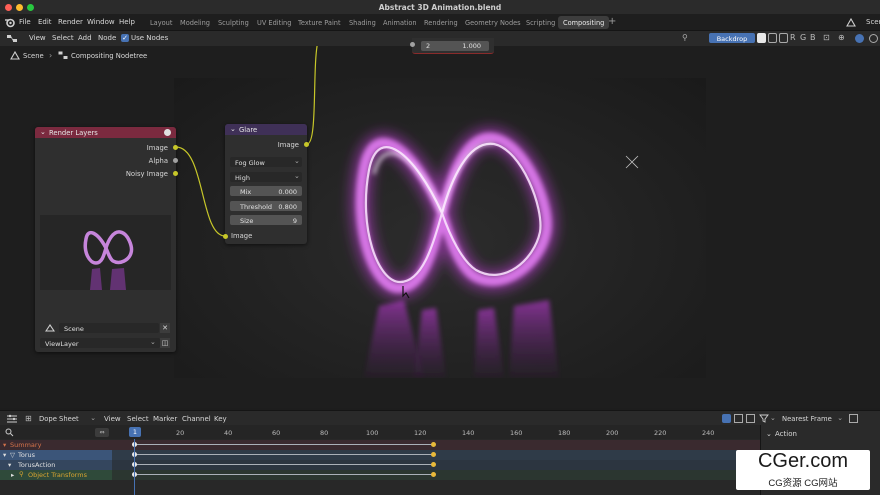  What do you see at coordinates (761, 38) in the screenshot?
I see `color-alpha-icon` at bounding box center [761, 38].